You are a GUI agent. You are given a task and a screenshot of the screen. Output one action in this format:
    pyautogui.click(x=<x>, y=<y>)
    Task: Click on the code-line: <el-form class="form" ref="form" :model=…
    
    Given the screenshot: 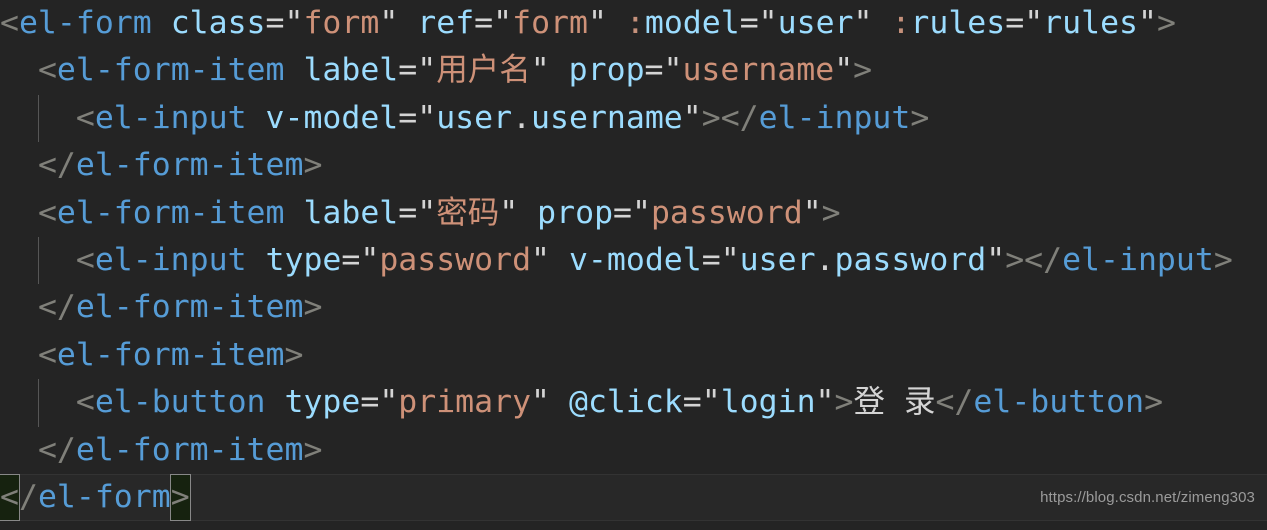 What is the action you would take?
    pyautogui.click(x=633, y=23)
    